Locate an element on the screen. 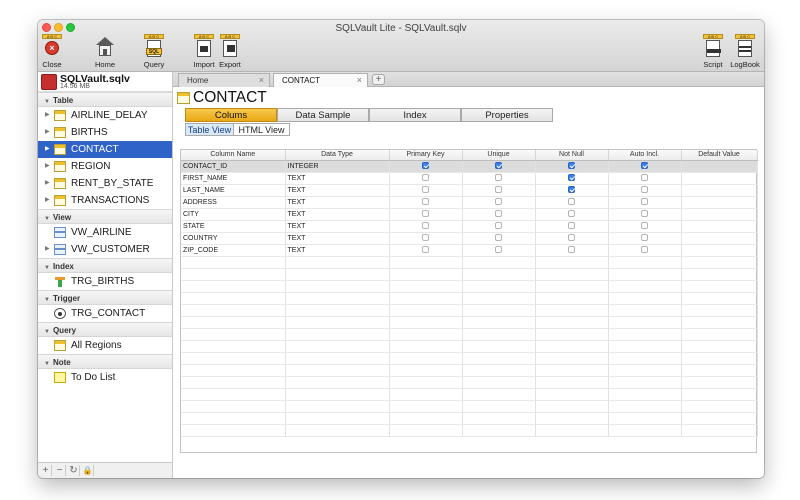 This screenshot has height=500, width=800. table-row: LAST_NAME TEXT is located at coordinates (469, 190).